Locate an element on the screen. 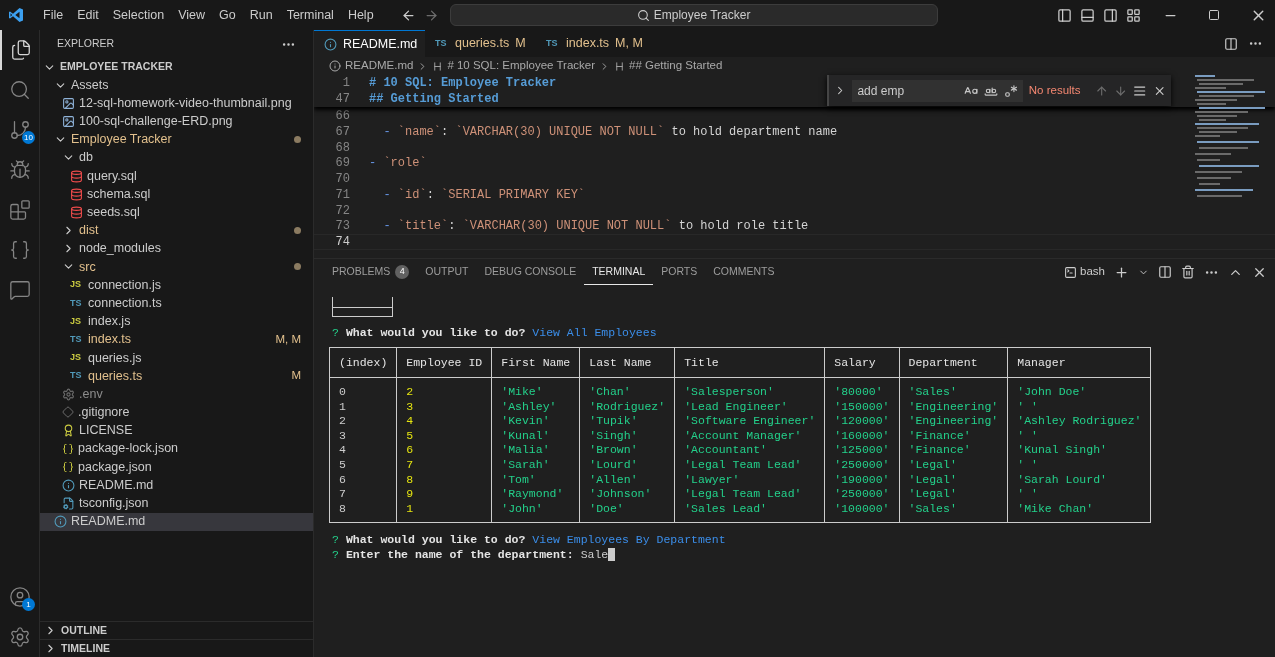  tree-item: JS index.js is located at coordinates (176, 321).